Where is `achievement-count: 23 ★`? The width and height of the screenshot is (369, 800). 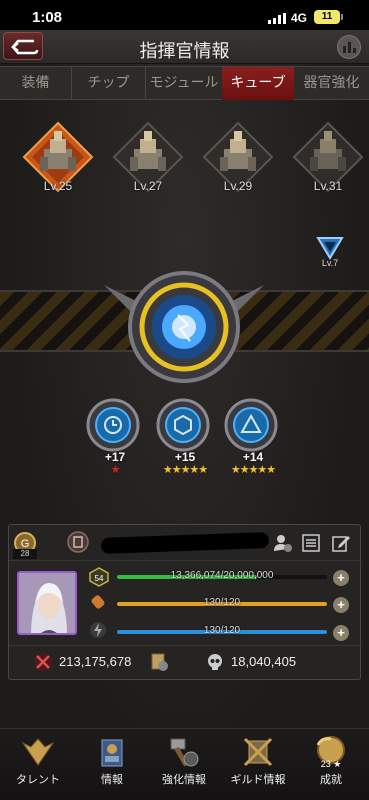 achievement-count: 23 ★ is located at coordinates (331, 764).